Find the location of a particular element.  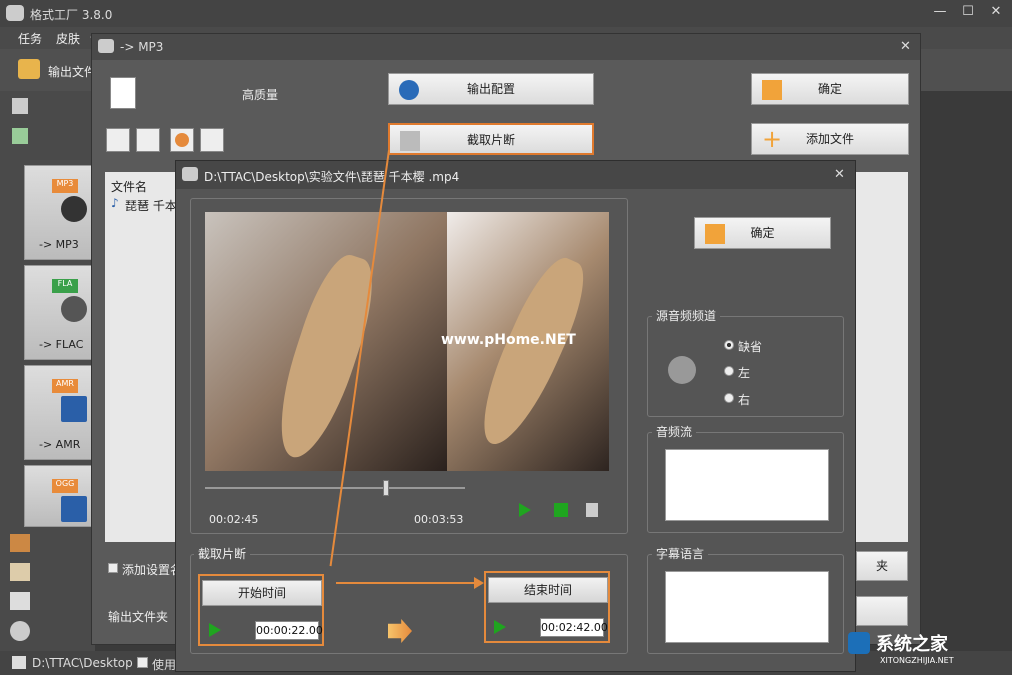

watermark-title: 系统之家 is located at coordinates (912, 644).